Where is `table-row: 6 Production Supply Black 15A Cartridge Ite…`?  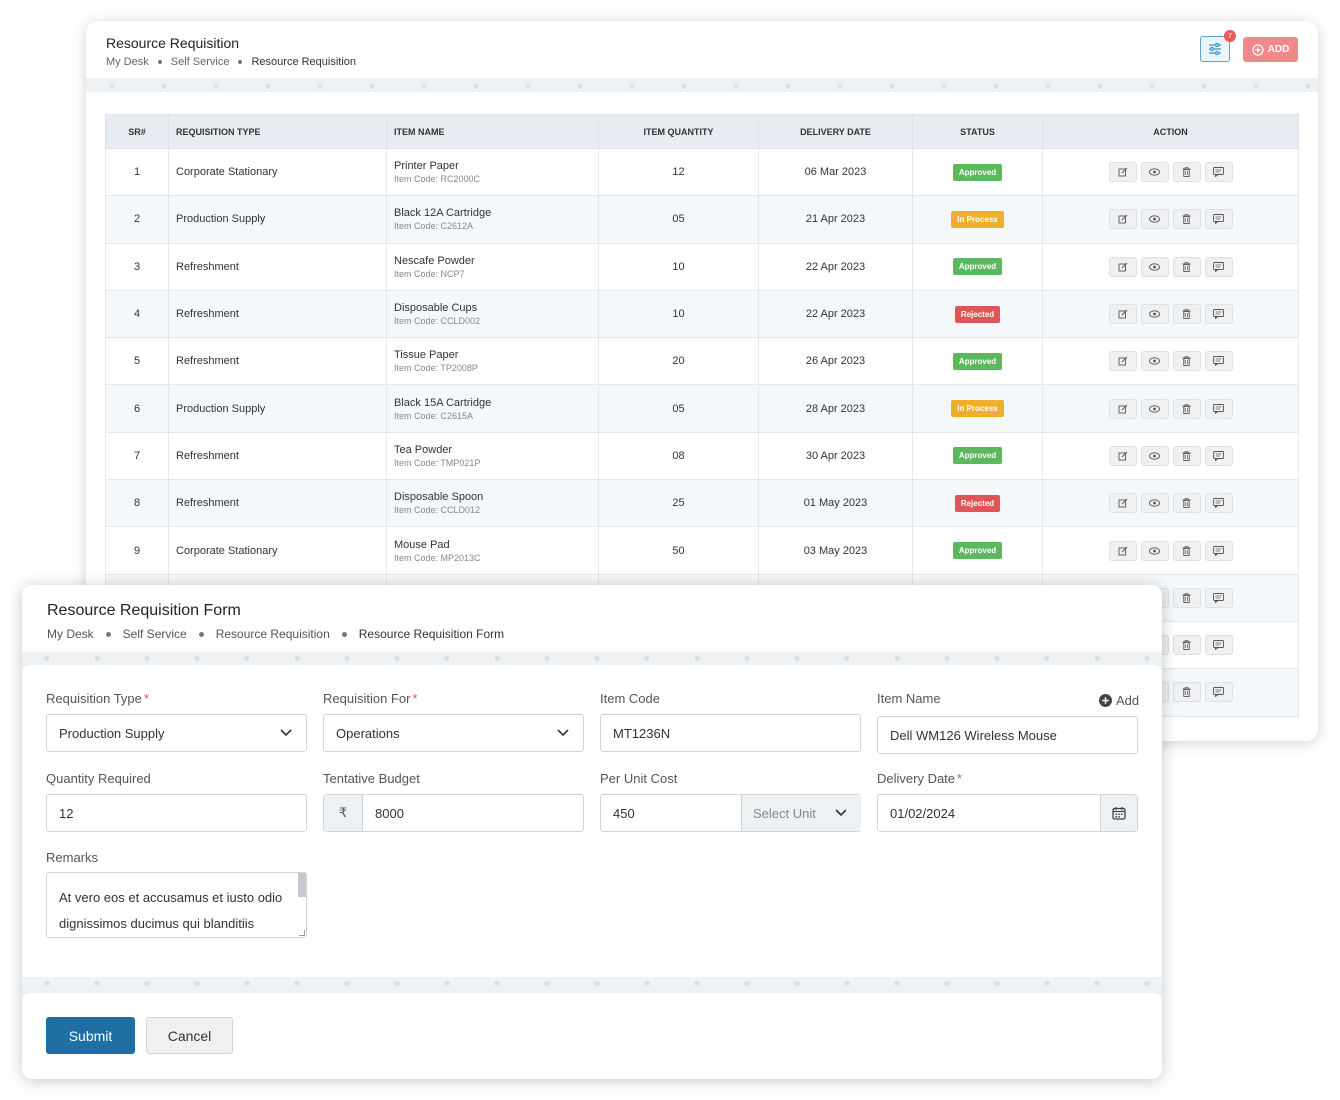 table-row: 6 Production Supply Black 15A Cartridge Ite… is located at coordinates (702, 408).